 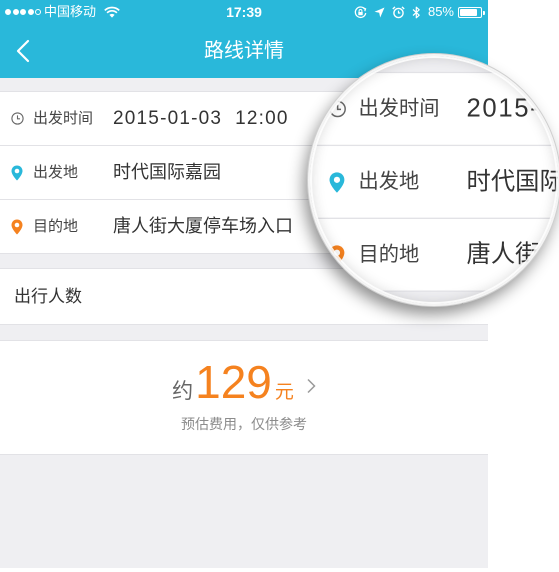 I want to click on clock-icon, so click(x=17, y=118).